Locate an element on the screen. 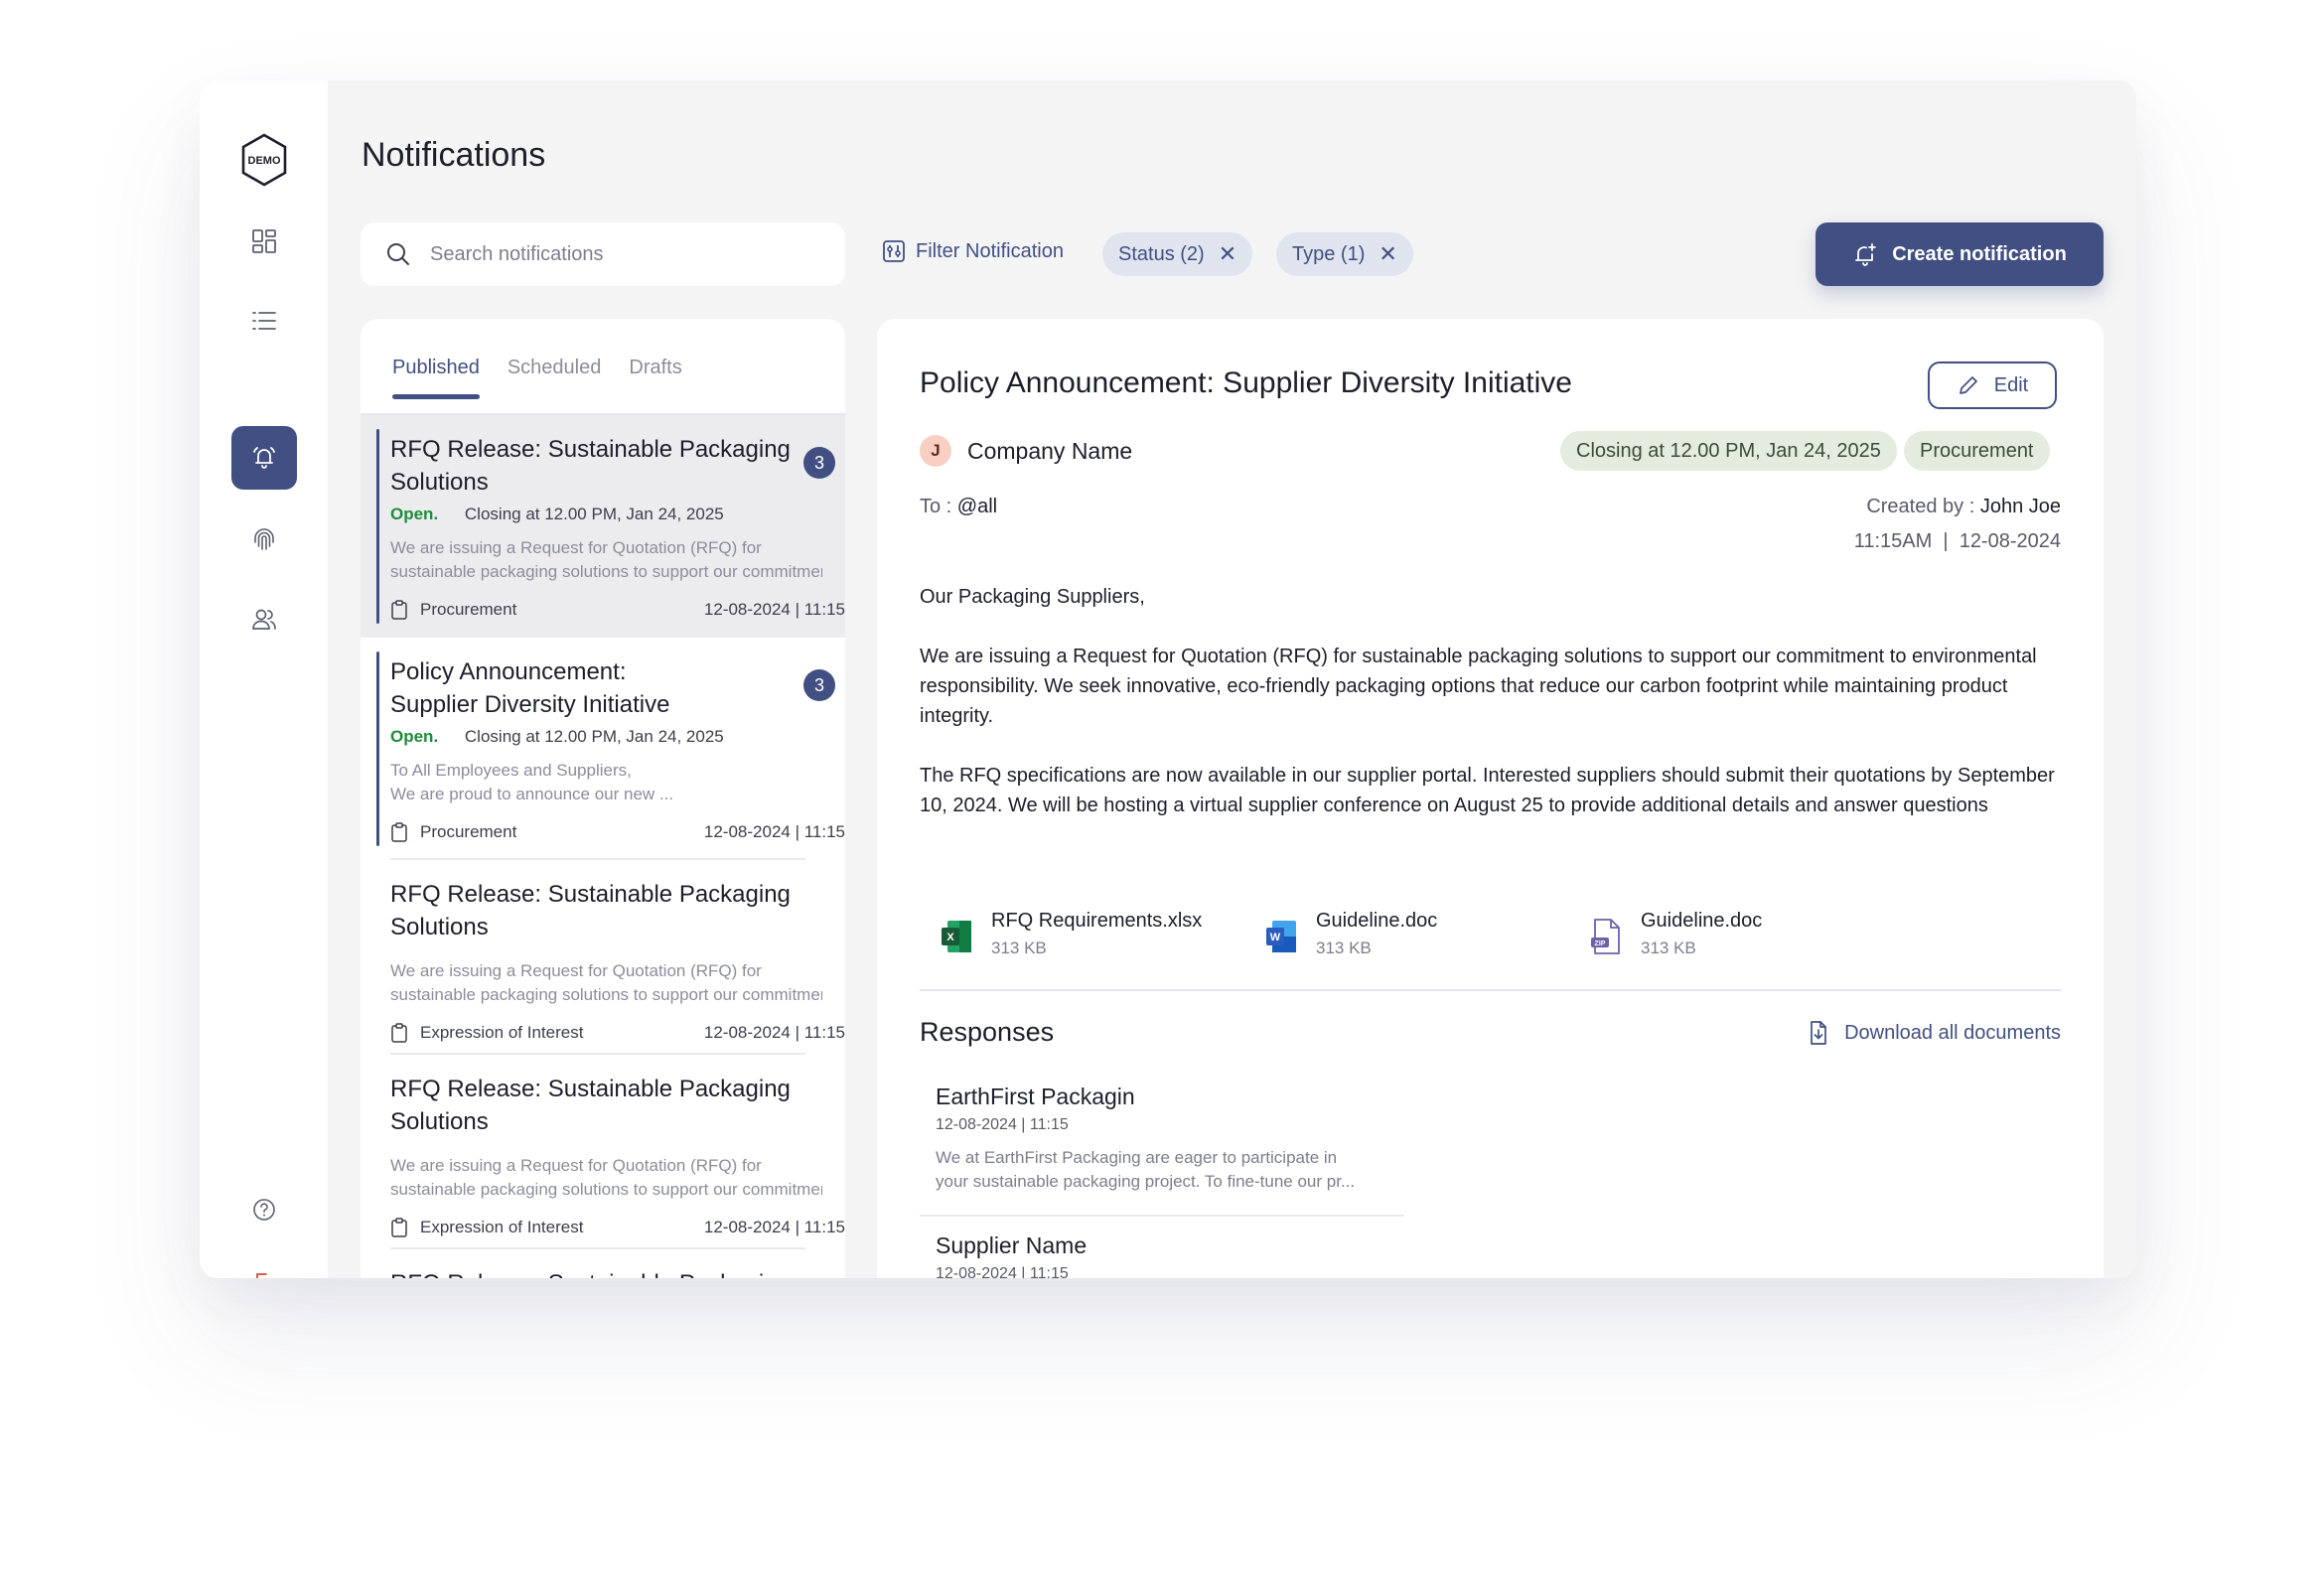 This screenshot has height=1591, width=2324. dashboard-icon is located at coordinates (264, 241).